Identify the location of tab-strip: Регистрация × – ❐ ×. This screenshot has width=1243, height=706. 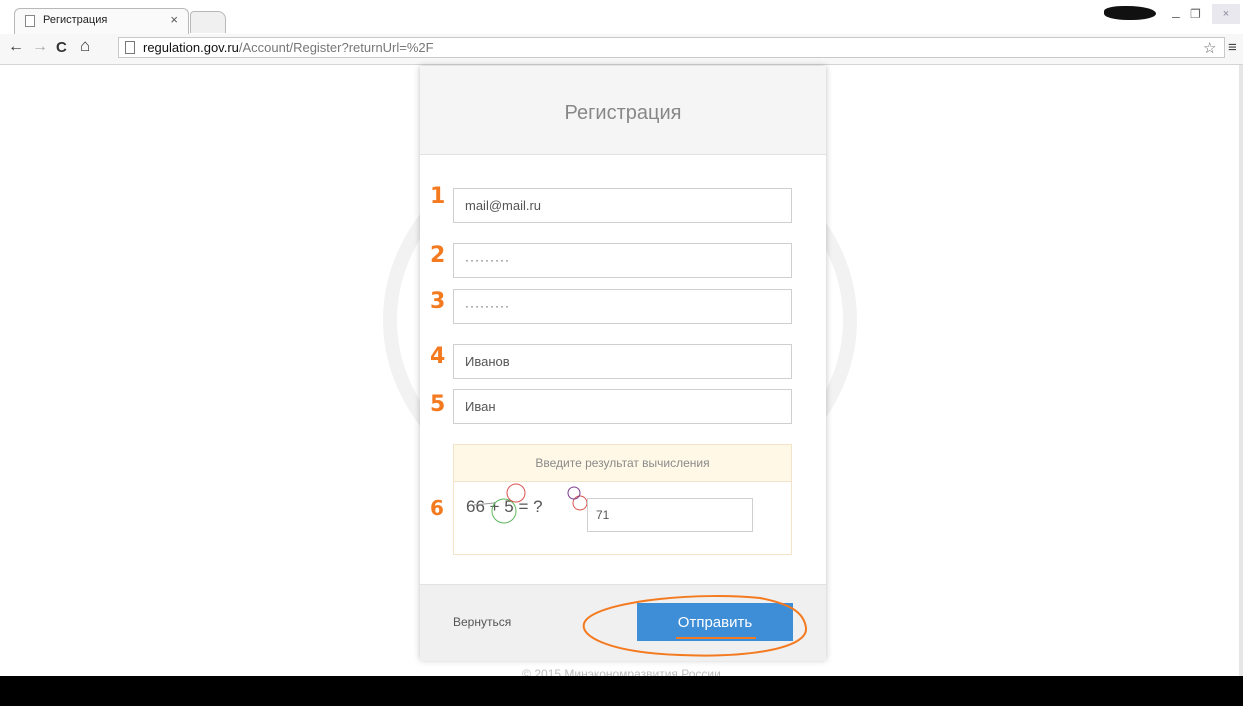
(621, 18).